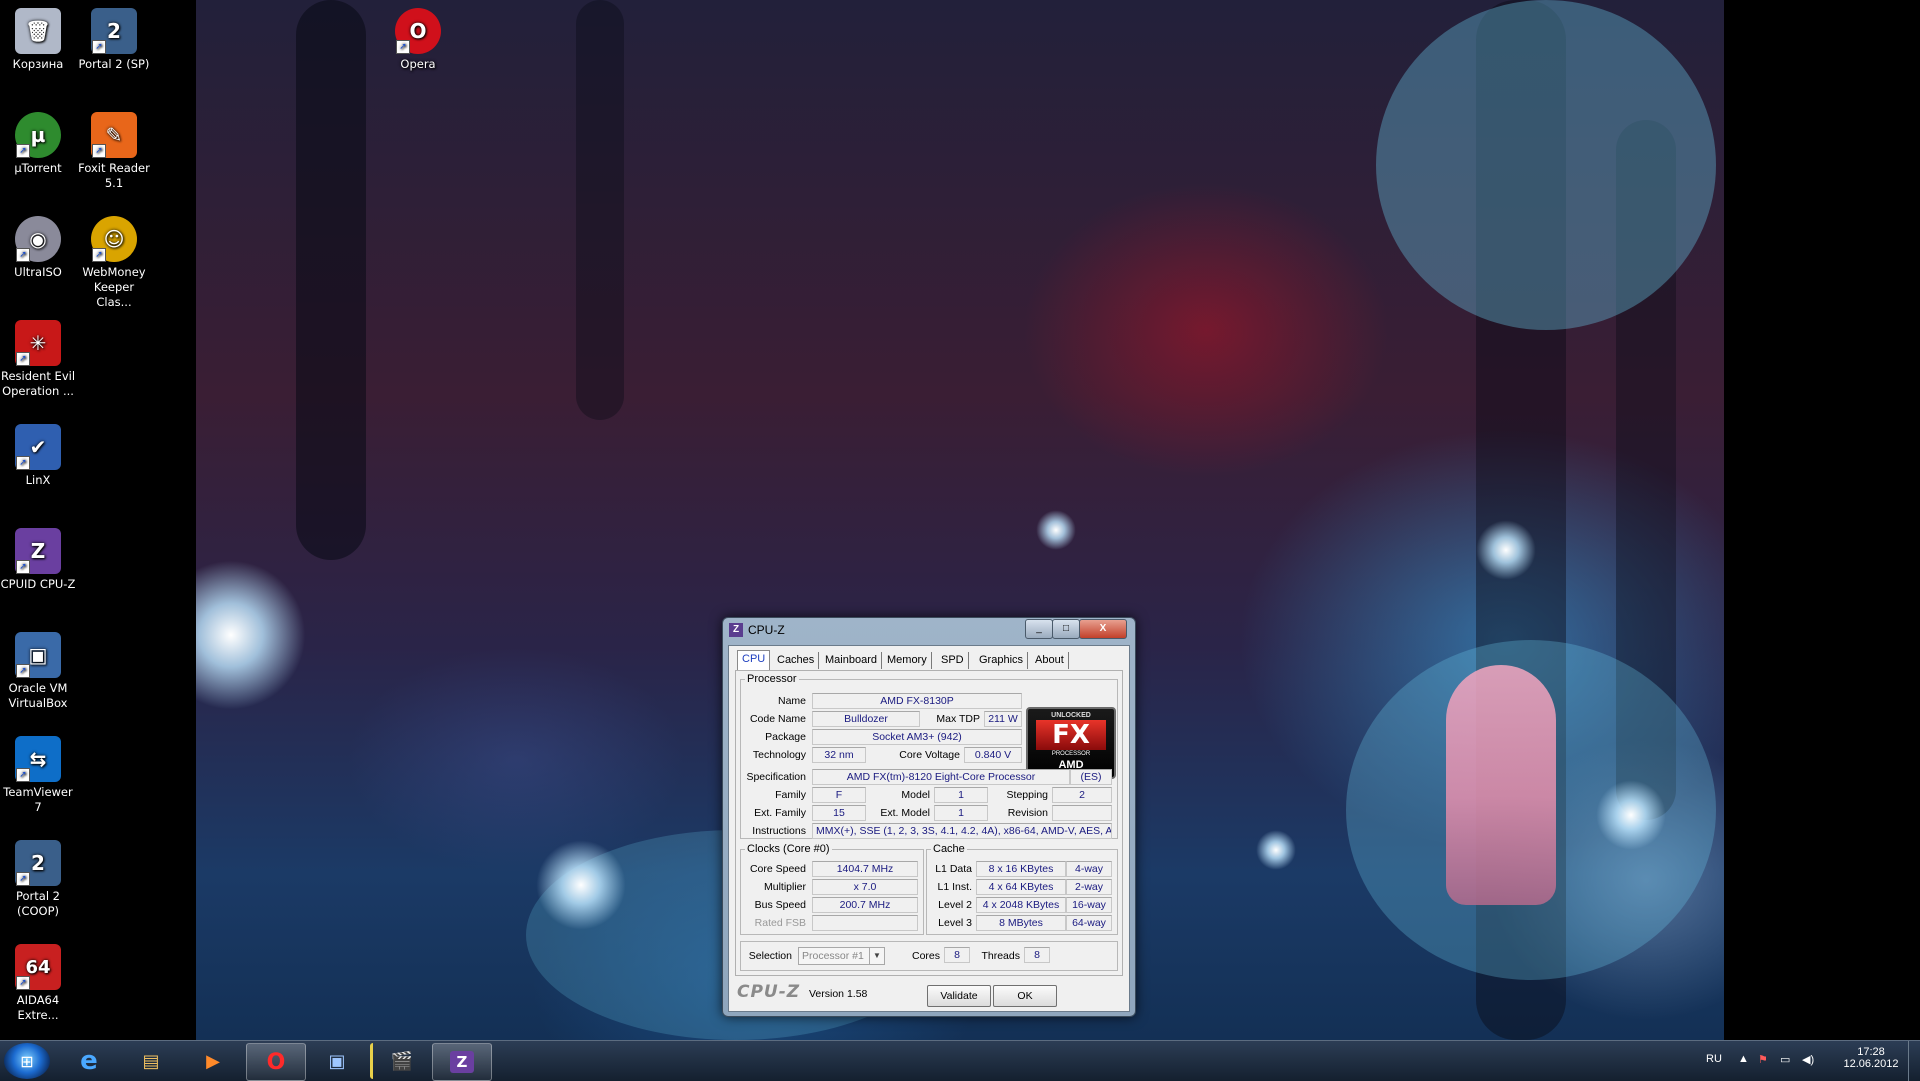 This screenshot has height=1081, width=1920. What do you see at coordinates (1089, 905) in the screenshot?
I see `cache-row-way: 16-way` at bounding box center [1089, 905].